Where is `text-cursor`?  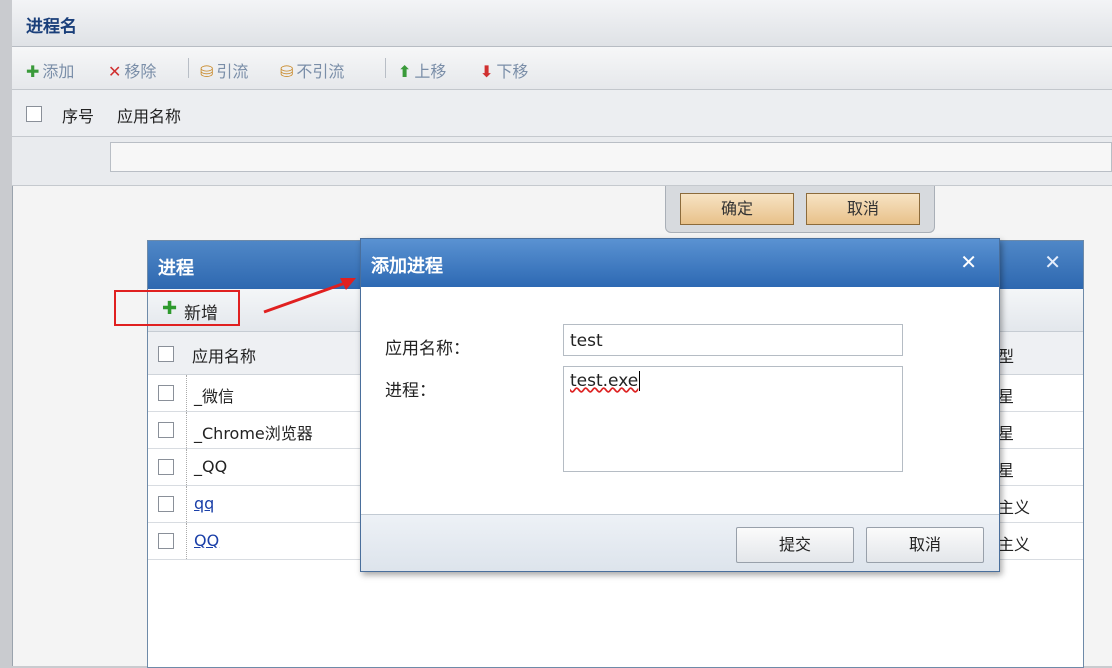 text-cursor is located at coordinates (642, 381).